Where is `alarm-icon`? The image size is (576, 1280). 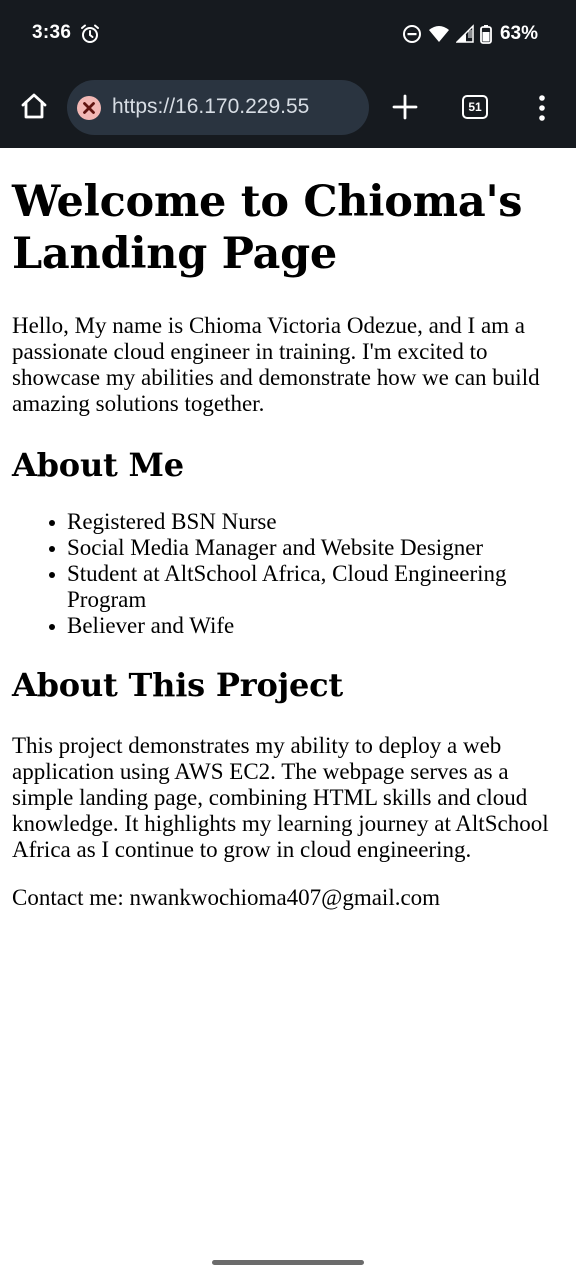 alarm-icon is located at coordinates (90, 34).